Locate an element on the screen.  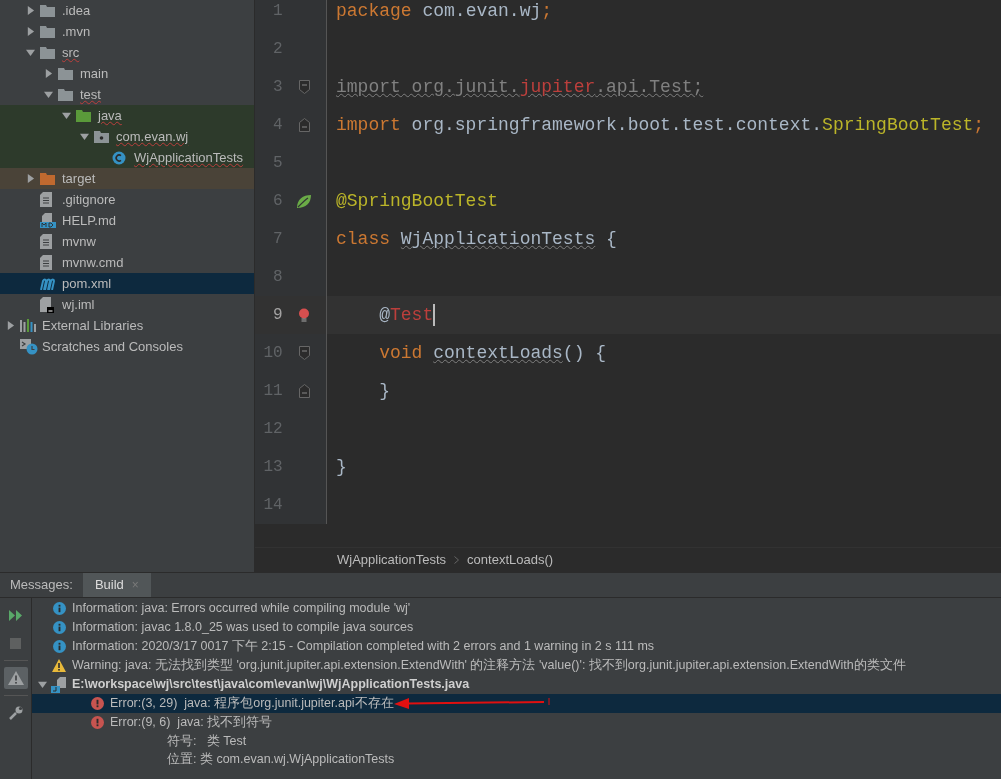
lightbulb-icon is located at coordinates (304, 315).